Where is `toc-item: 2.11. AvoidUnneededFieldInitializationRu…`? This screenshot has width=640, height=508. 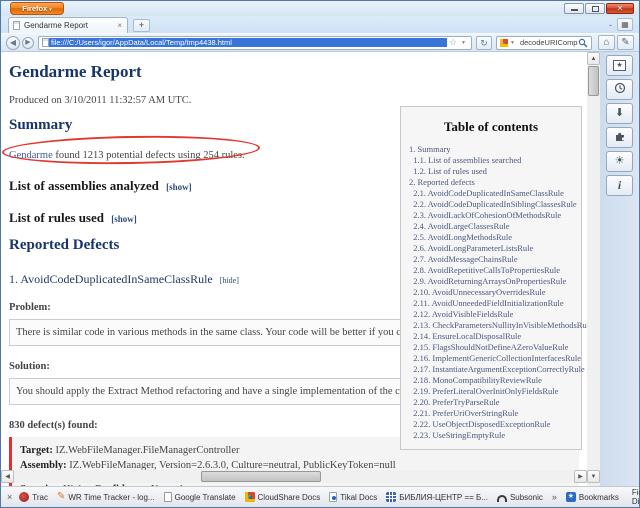
toc-item: 2.11. AvoidUnneededFieldInitializationRu… is located at coordinates (491, 303).